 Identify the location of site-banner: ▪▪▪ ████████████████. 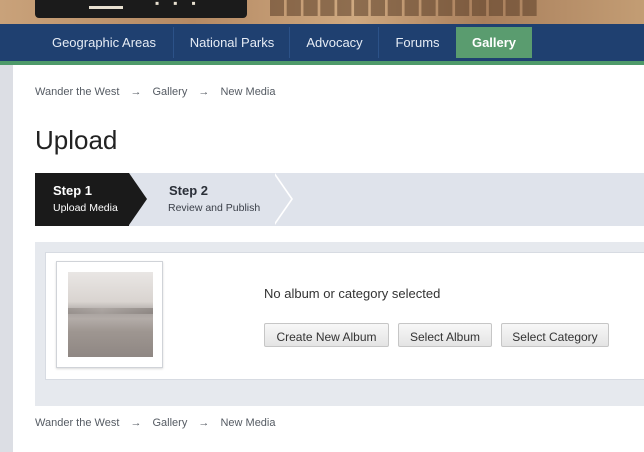
(322, 12).